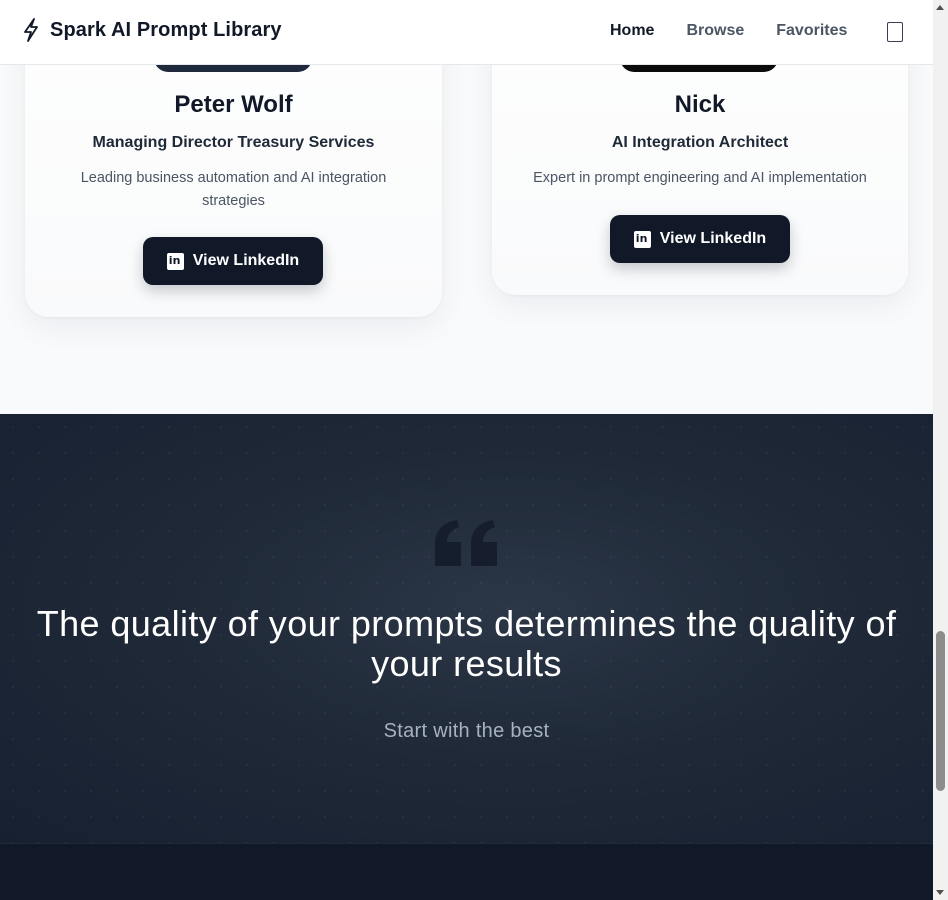 This screenshot has width=948, height=900. What do you see at coordinates (940, 450) in the screenshot?
I see `vertical-scrollbar` at bounding box center [940, 450].